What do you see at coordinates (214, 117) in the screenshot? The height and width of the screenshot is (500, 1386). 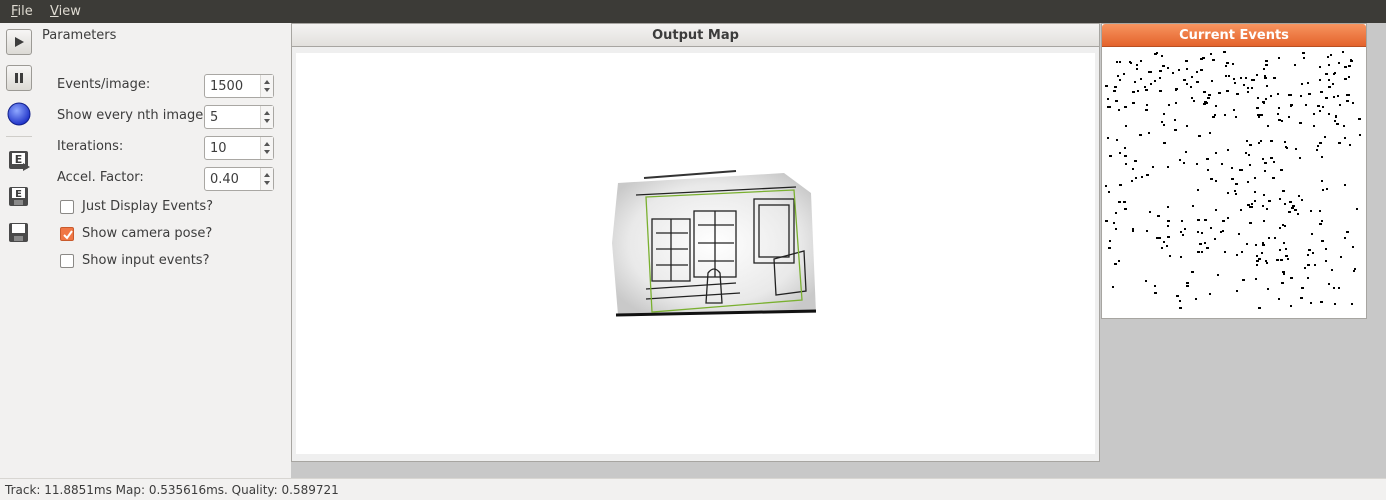 I see `show-every-nth-value: 5` at bounding box center [214, 117].